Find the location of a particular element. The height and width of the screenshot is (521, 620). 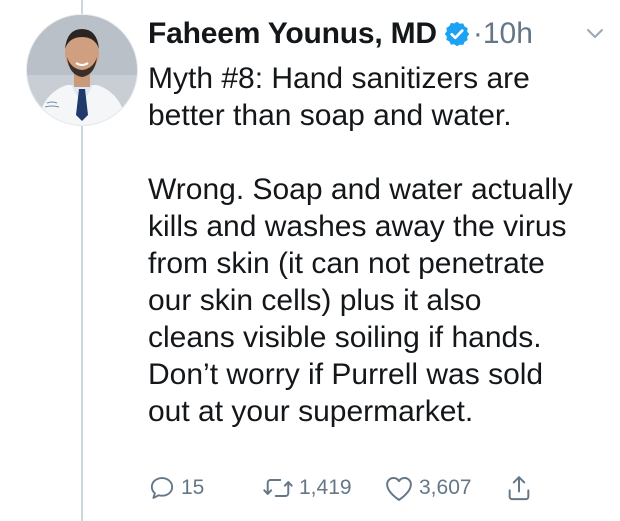

tweet-actions: 15 1,419 3,607 is located at coordinates (358, 488).